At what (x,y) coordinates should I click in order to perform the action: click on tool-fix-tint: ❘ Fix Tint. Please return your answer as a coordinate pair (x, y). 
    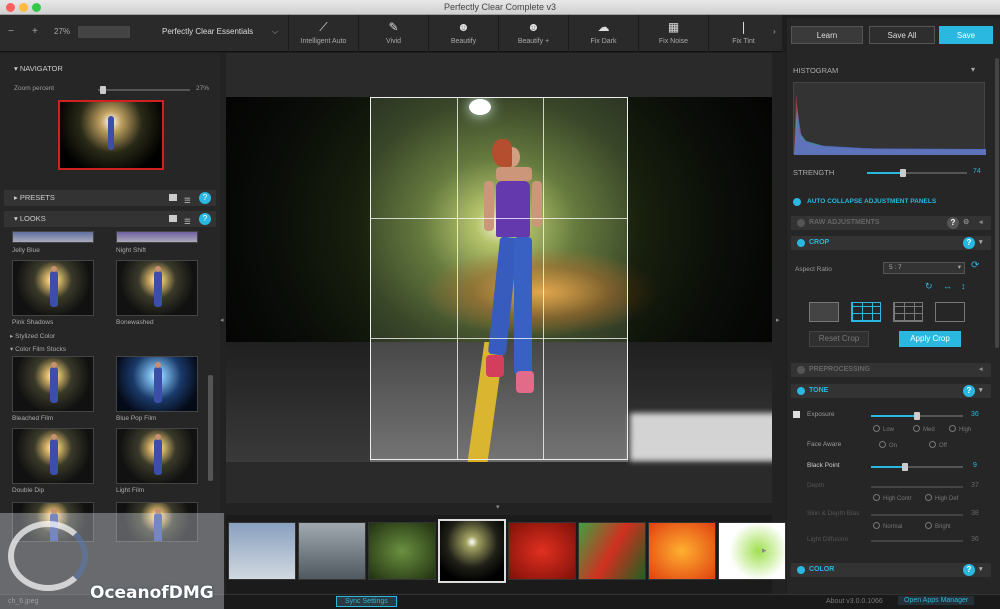
    Looking at the image, I should click on (743, 33).